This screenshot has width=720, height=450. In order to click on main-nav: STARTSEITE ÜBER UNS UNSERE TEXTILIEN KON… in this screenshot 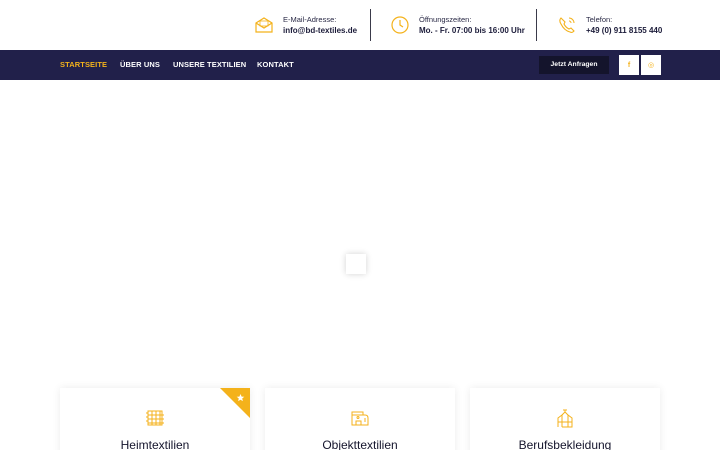, I will do `click(360, 65)`.